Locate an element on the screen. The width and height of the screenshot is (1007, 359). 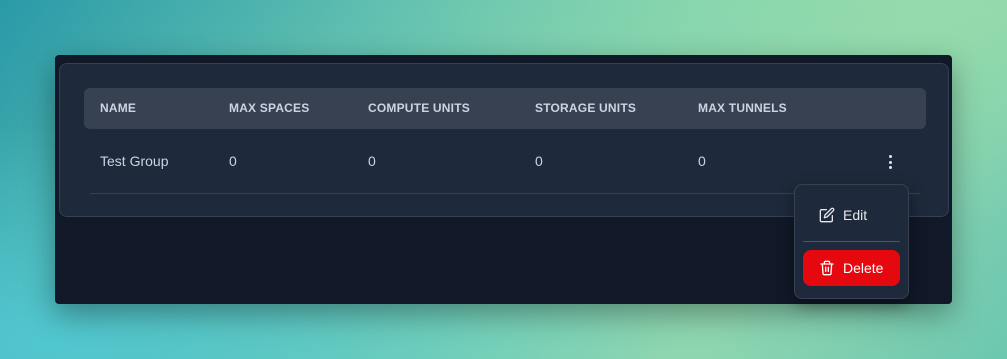
cell-storage-units: 0 is located at coordinates (539, 161).